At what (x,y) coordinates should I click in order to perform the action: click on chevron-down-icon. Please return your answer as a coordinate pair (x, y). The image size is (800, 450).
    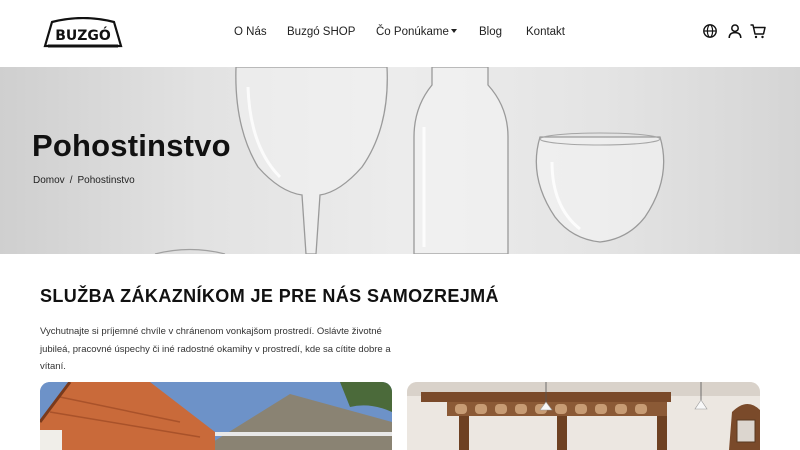
    Looking at the image, I should click on (453, 30).